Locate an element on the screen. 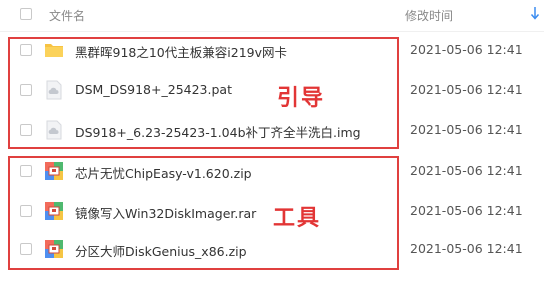 The image size is (544, 292). select-all-checkbox is located at coordinates (26, 14).